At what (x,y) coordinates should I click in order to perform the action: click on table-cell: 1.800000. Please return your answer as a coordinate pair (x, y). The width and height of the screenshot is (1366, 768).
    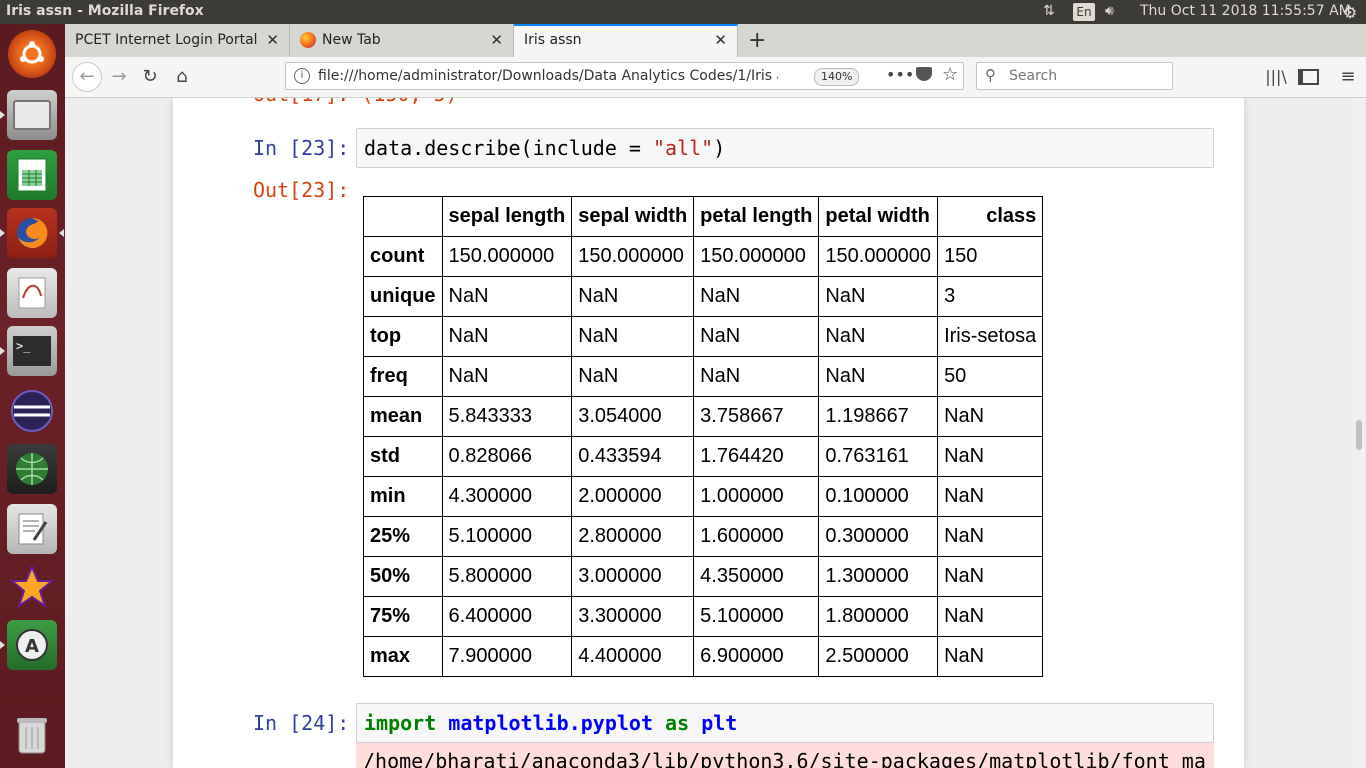
    Looking at the image, I should click on (878, 616).